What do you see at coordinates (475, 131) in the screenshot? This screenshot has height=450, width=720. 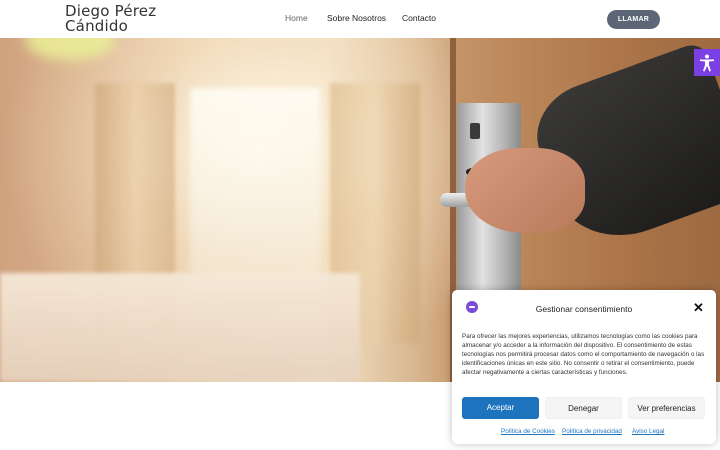 I see `hero-lock-slot` at bounding box center [475, 131].